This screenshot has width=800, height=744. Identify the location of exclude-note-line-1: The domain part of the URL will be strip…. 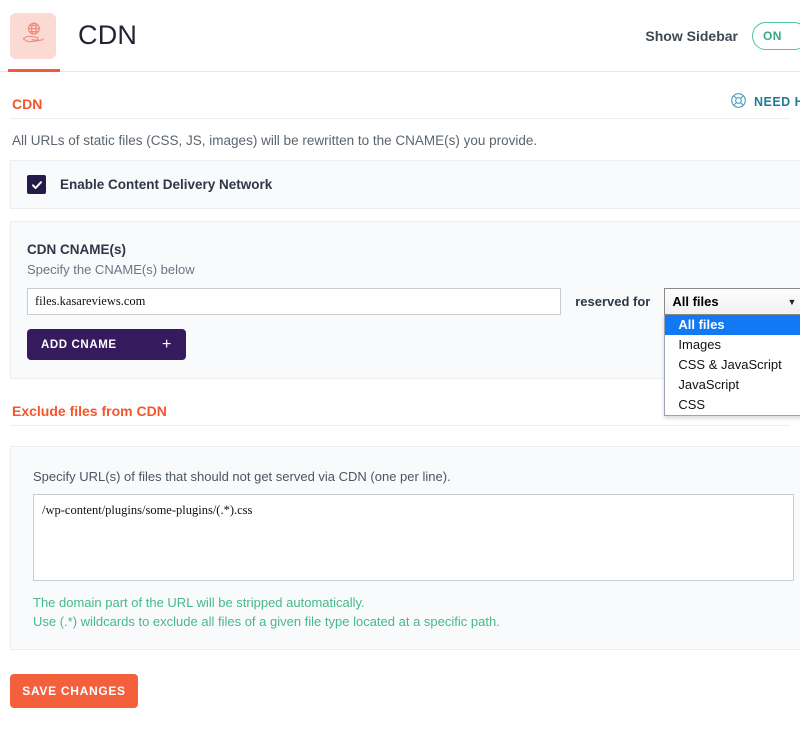
(199, 602).